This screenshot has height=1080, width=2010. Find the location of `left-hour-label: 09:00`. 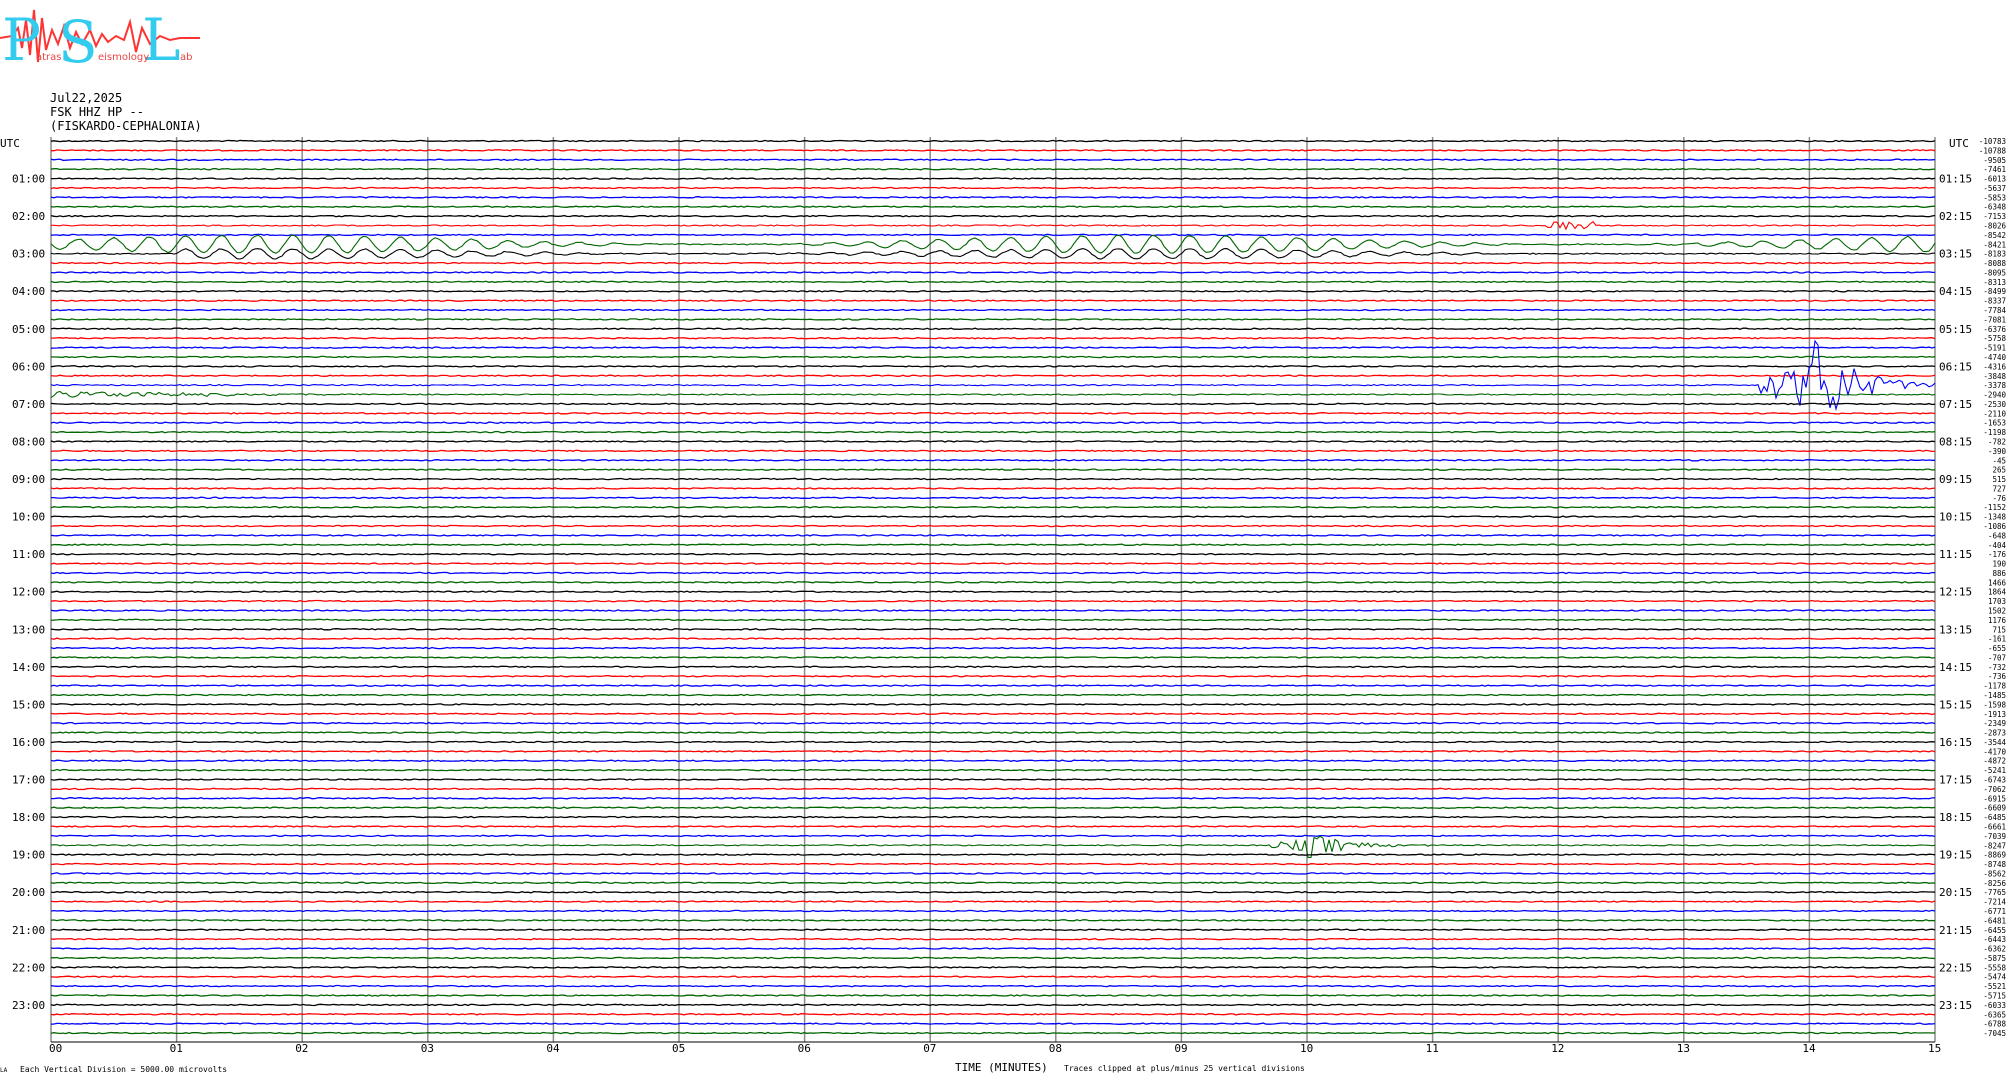

left-hour-label: 09:00 is located at coordinates (28, 479).